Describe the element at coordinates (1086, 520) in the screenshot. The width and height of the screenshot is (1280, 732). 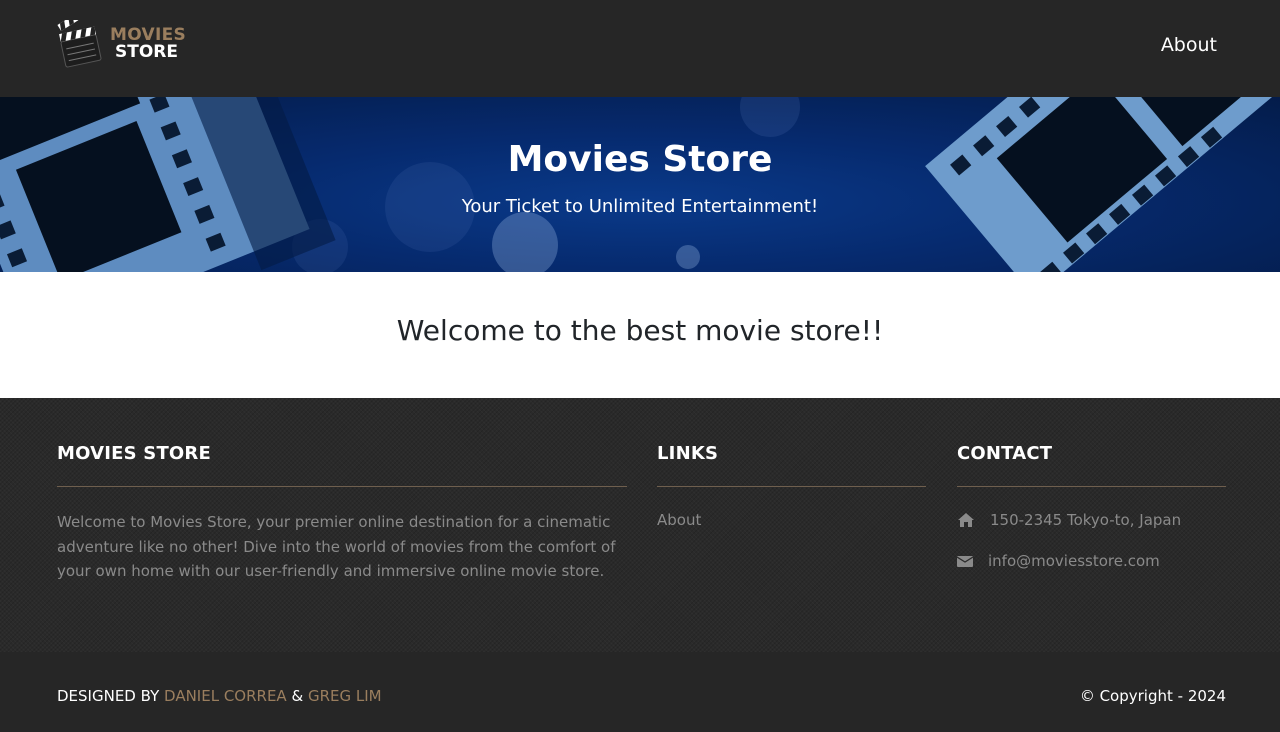
I see `contact-address-text: 150-2345 Tokyo-to, Japan` at that location.